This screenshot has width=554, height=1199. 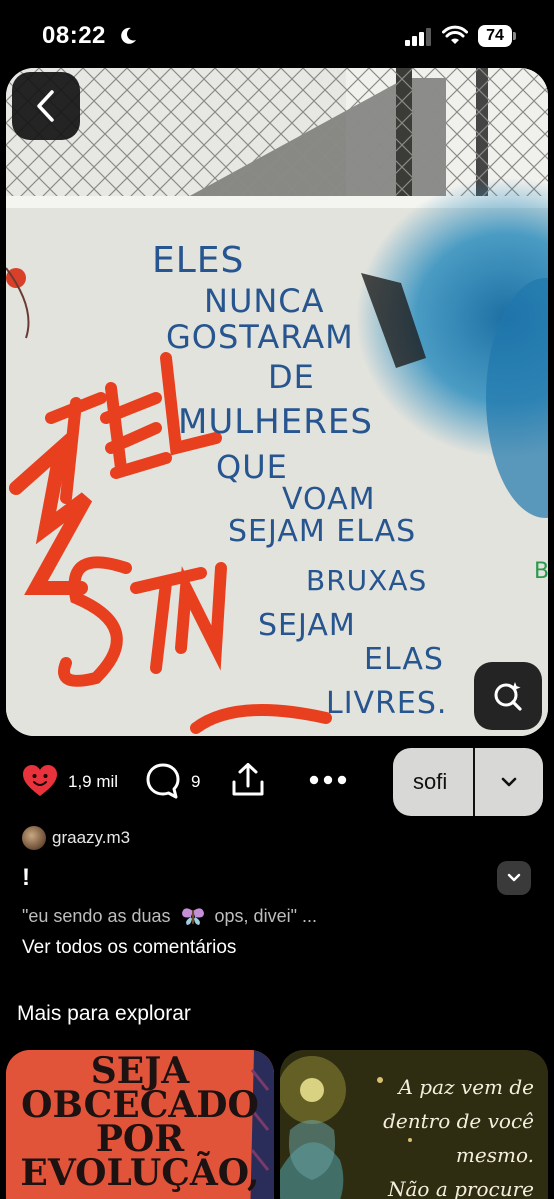 What do you see at coordinates (322, 531) in the screenshot?
I see `wall-text-line: SEJAM ELAS` at bounding box center [322, 531].